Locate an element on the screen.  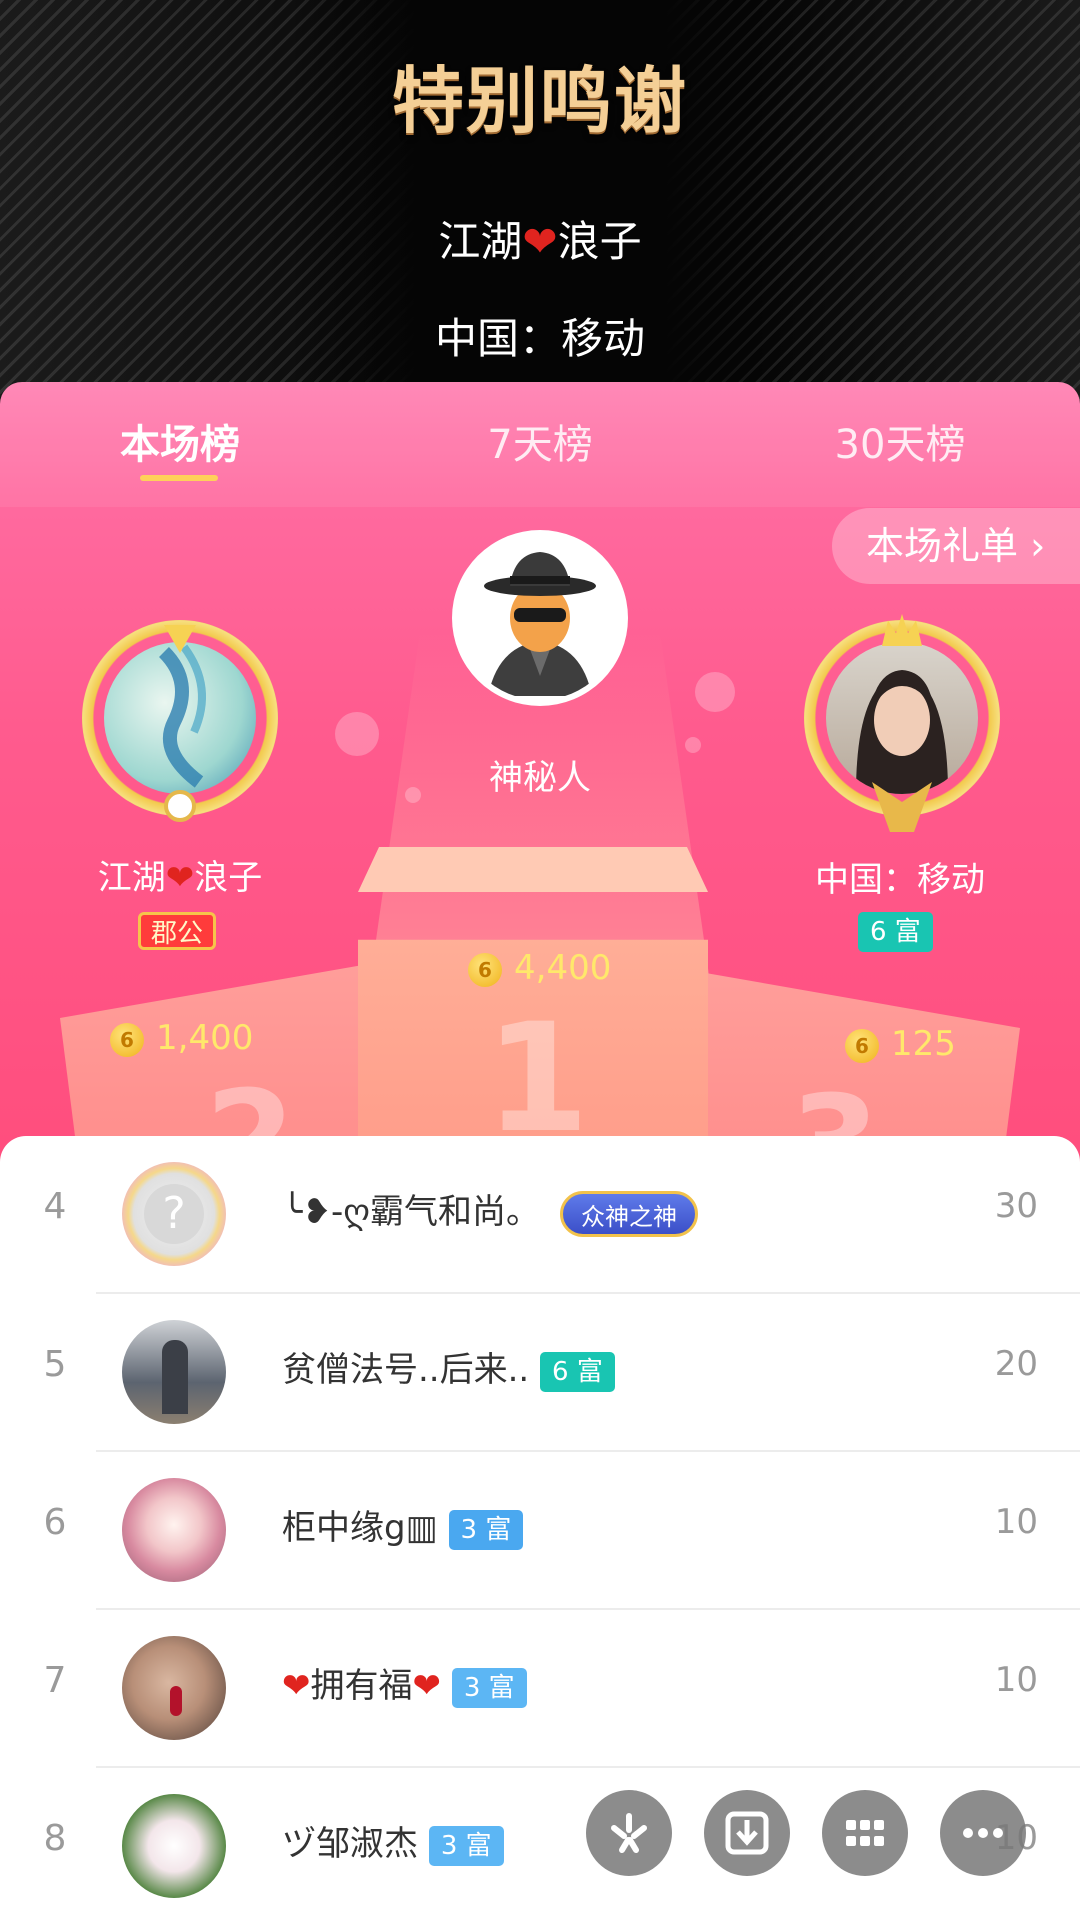
list-rank: 4 is located at coordinates (55, 1206).